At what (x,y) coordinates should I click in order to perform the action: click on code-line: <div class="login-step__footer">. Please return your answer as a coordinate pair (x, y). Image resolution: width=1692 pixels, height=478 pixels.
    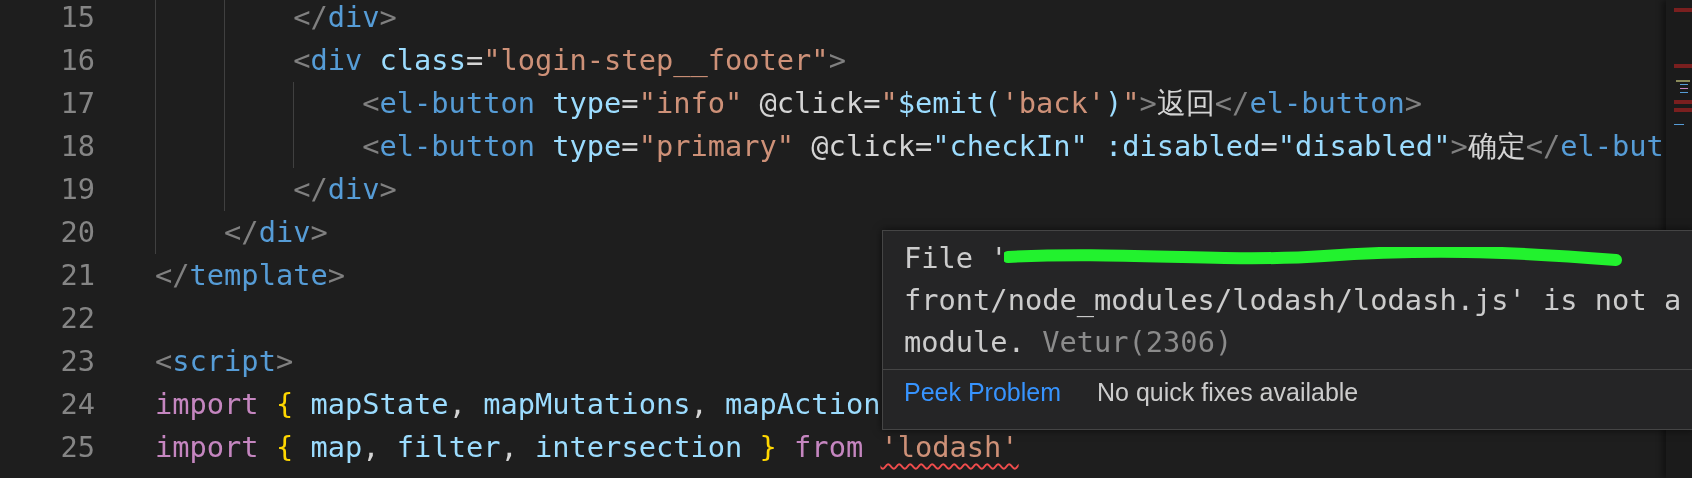
    Looking at the image, I should click on (569, 60).